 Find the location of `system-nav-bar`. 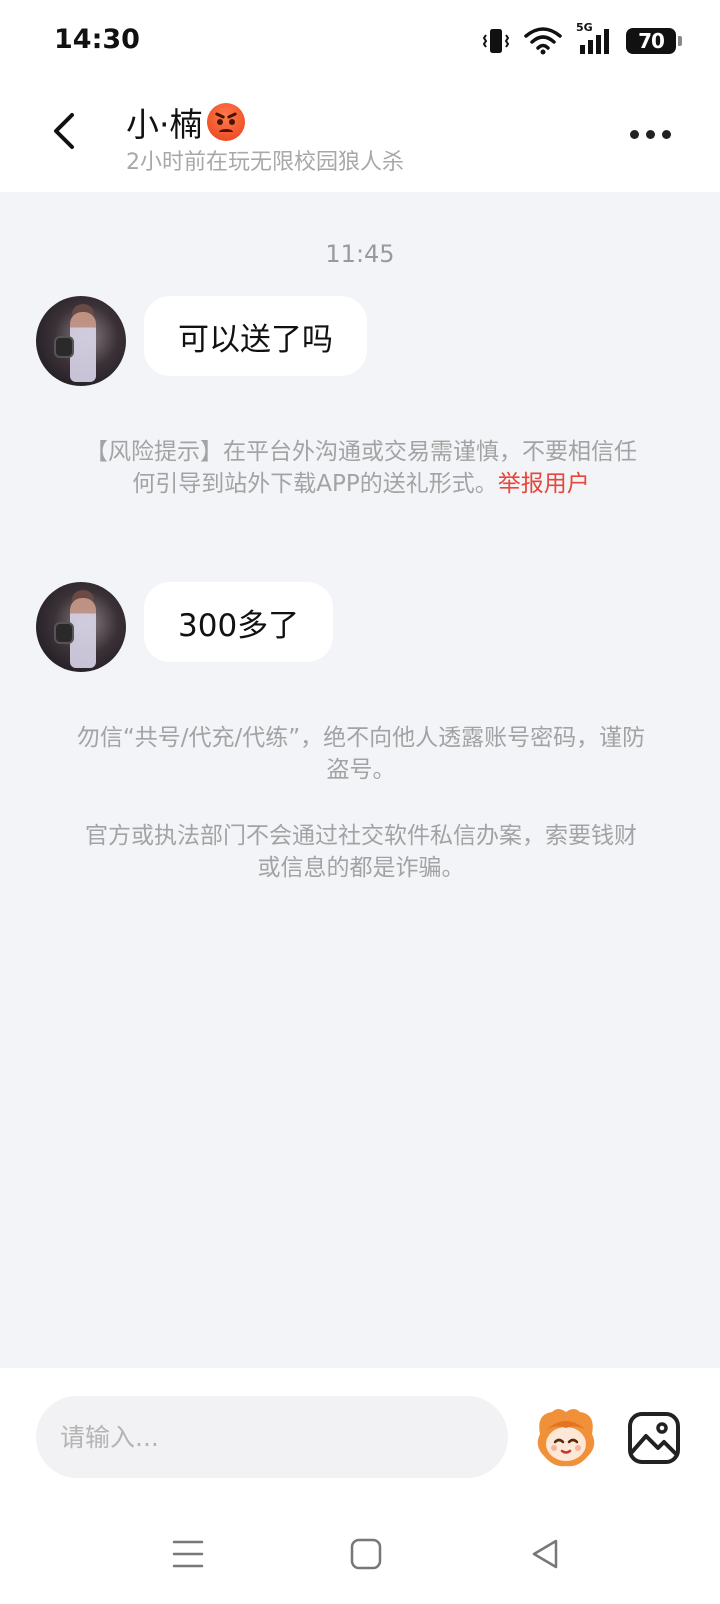

system-nav-bar is located at coordinates (360, 1552).